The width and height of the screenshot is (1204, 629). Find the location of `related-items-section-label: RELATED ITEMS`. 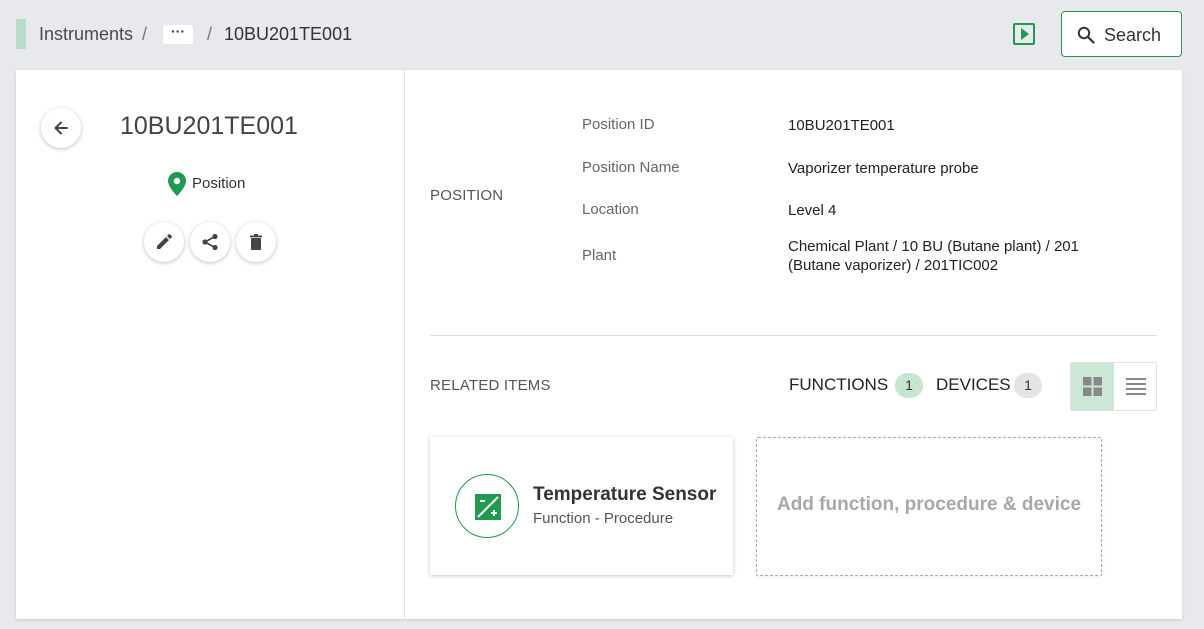

related-items-section-label: RELATED ITEMS is located at coordinates (490, 385).